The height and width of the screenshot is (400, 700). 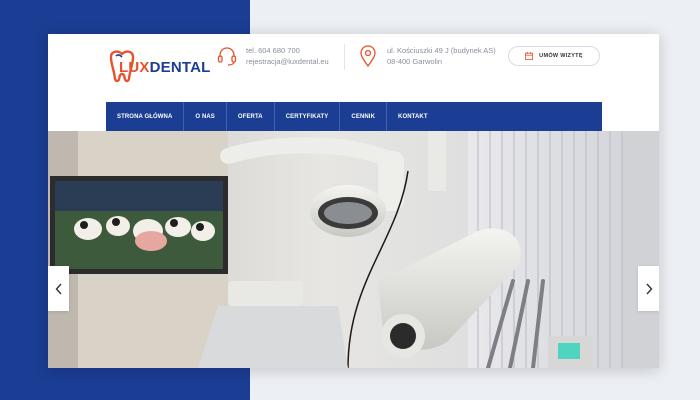 I want to click on logo: LUXDENTAL, so click(x=158, y=67).